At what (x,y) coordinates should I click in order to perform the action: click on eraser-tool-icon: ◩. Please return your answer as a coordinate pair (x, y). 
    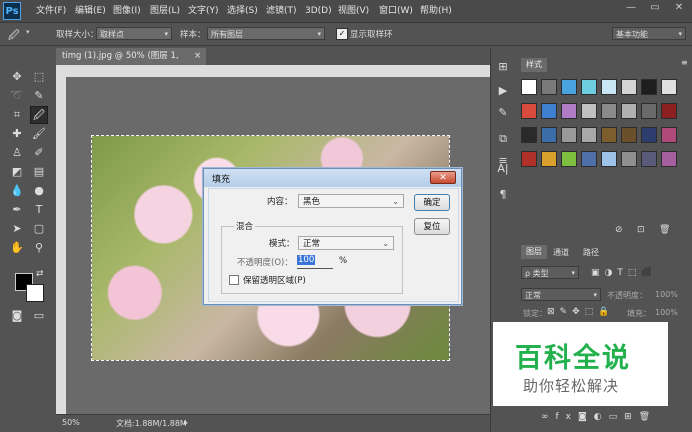
    Looking at the image, I should click on (17, 172).